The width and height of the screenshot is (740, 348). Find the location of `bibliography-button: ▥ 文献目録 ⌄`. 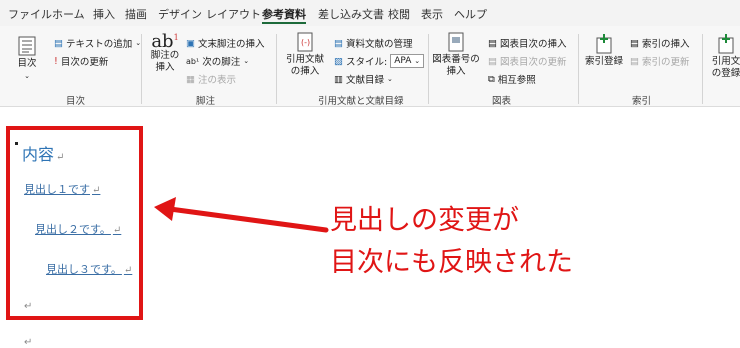

bibliography-button: ▥ 文献目録 ⌄ is located at coordinates (363, 79).